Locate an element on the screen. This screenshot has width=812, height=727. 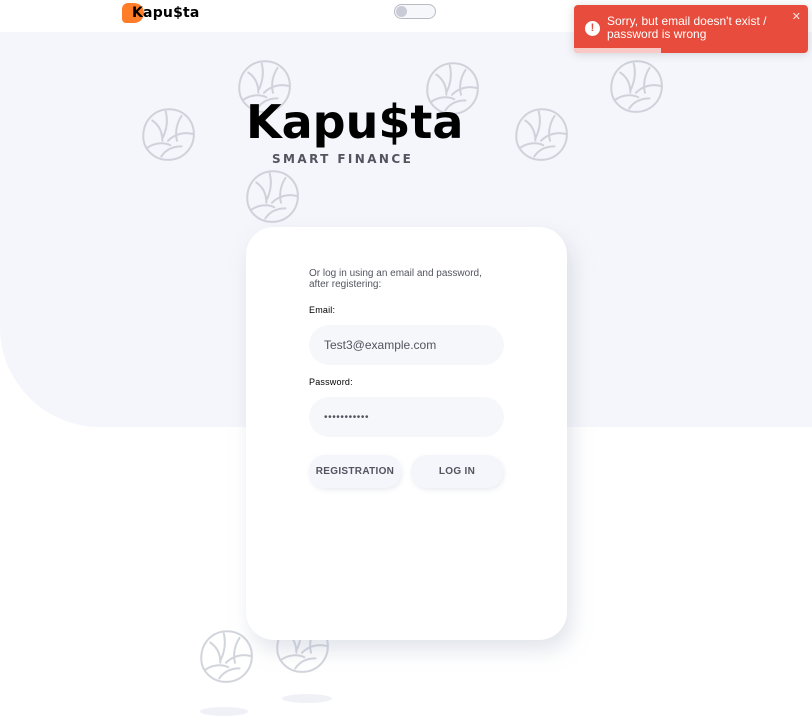
header-logo-text: Kapu$ta is located at coordinates (166, 13).